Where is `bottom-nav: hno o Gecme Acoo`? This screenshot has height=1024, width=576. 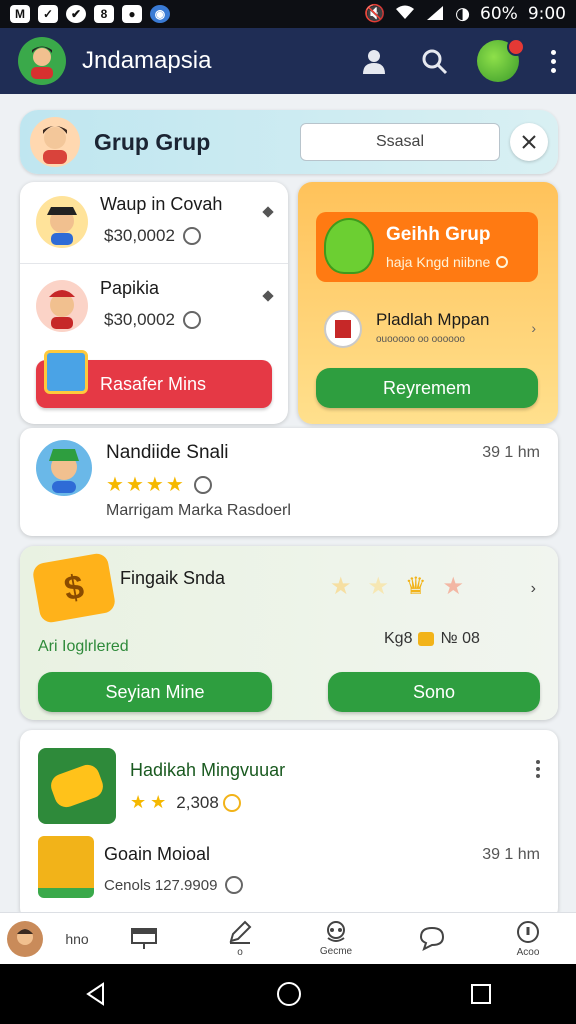
bottom-nav: hno o Gecme Acoo is located at coordinates (288, 938).